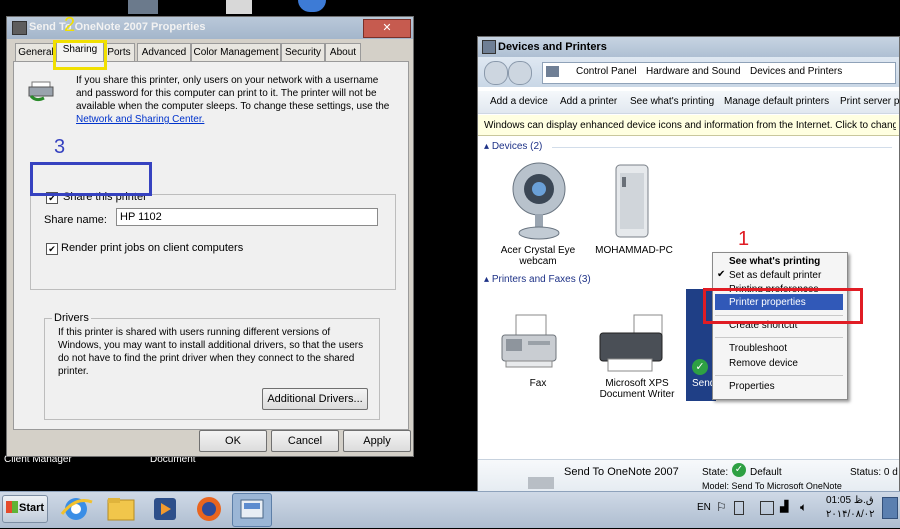 The height and width of the screenshot is (529, 900). I want to click on breadcrumb-control-panel: Control Panel, so click(606, 71).